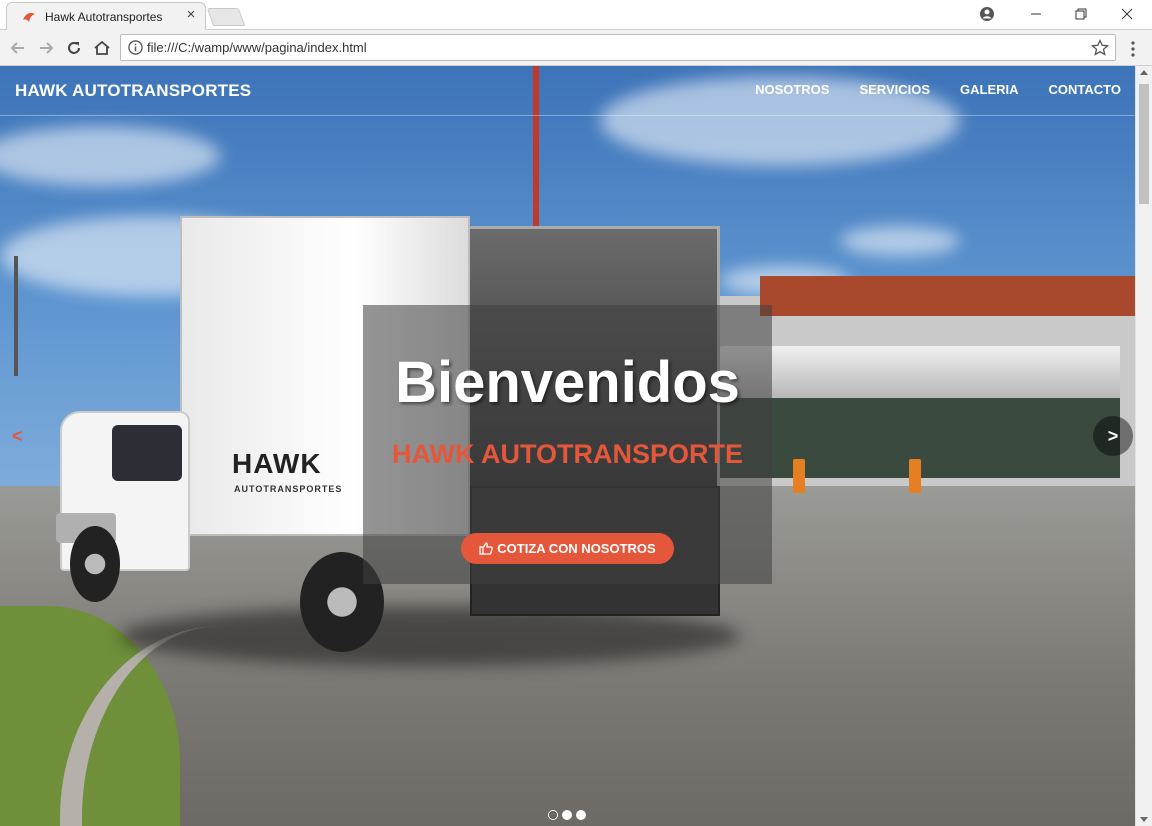 This screenshot has width=1152, height=826. Describe the element at coordinates (618, 47) in the screenshot. I see `address-bar: file:///C:/wamp/www/pagina/index.html` at that location.